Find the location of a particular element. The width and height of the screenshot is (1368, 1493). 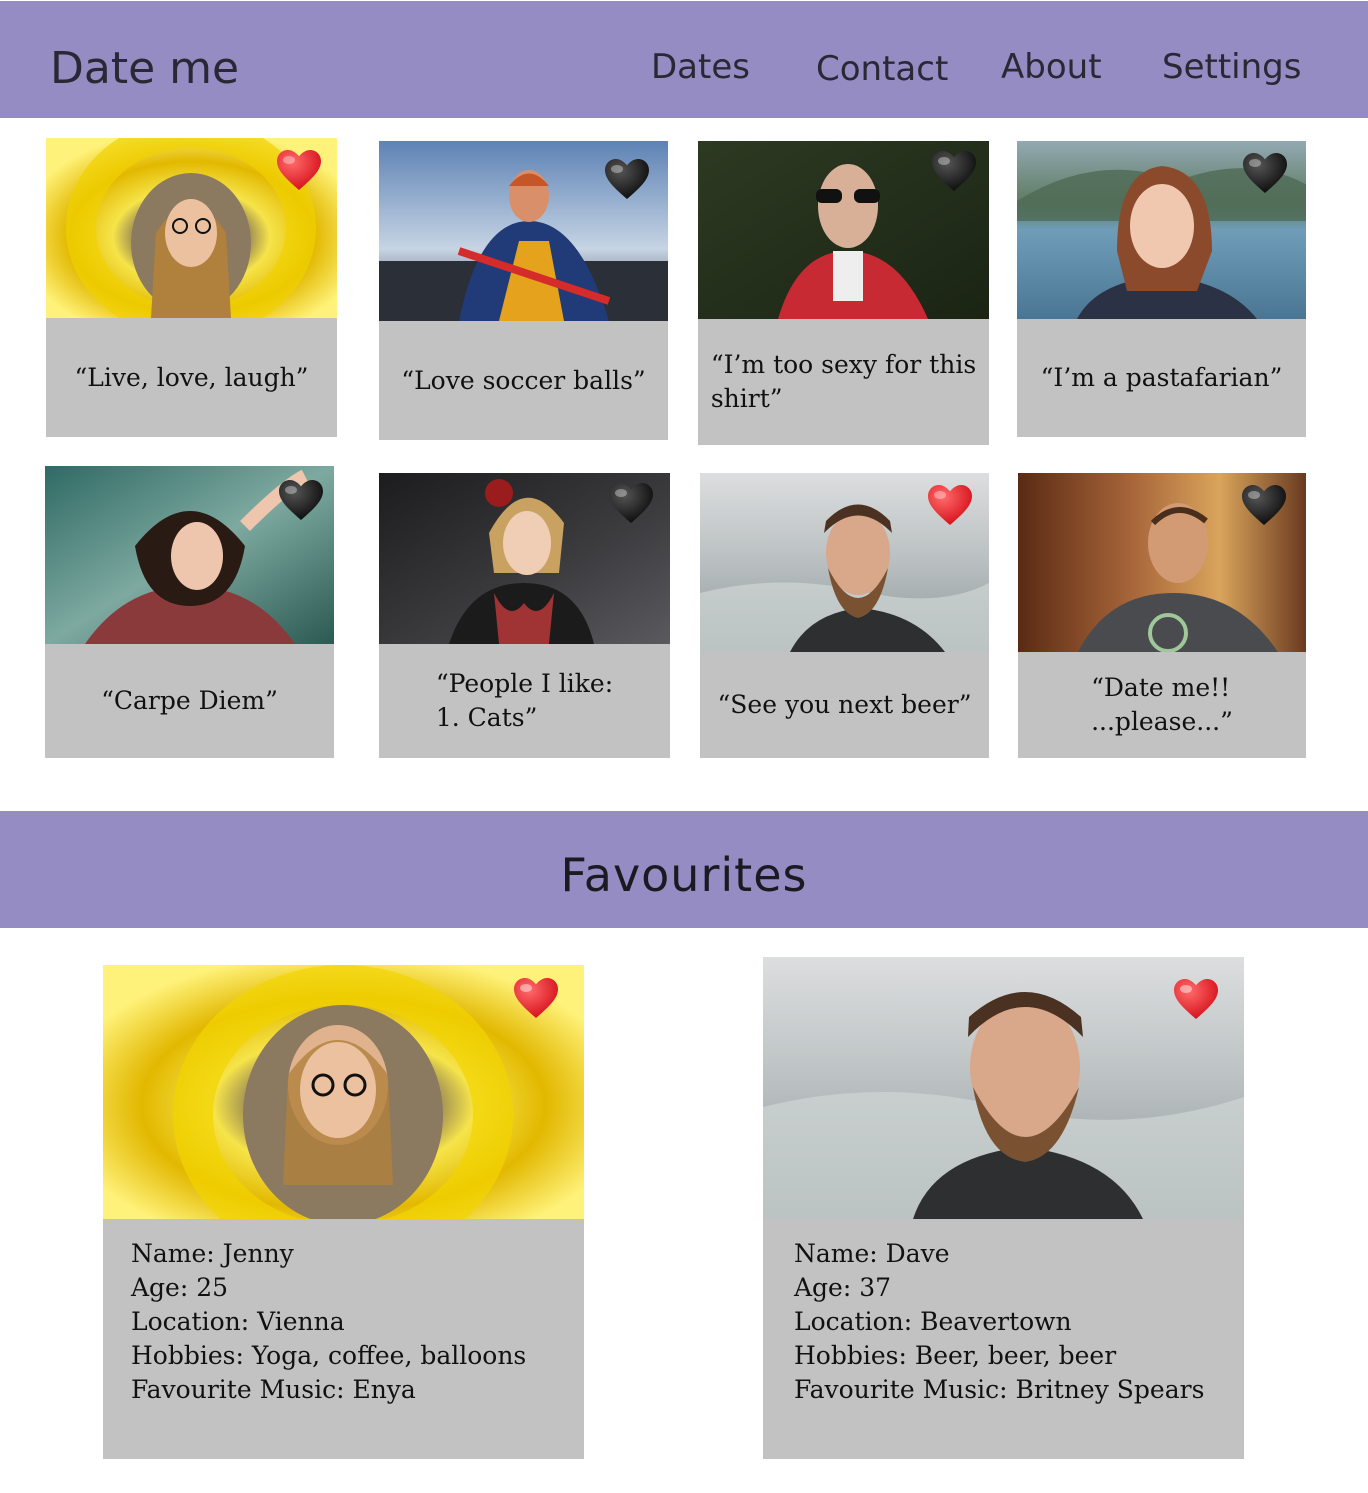

quote-text: “See you next beer” is located at coordinates (844, 704).